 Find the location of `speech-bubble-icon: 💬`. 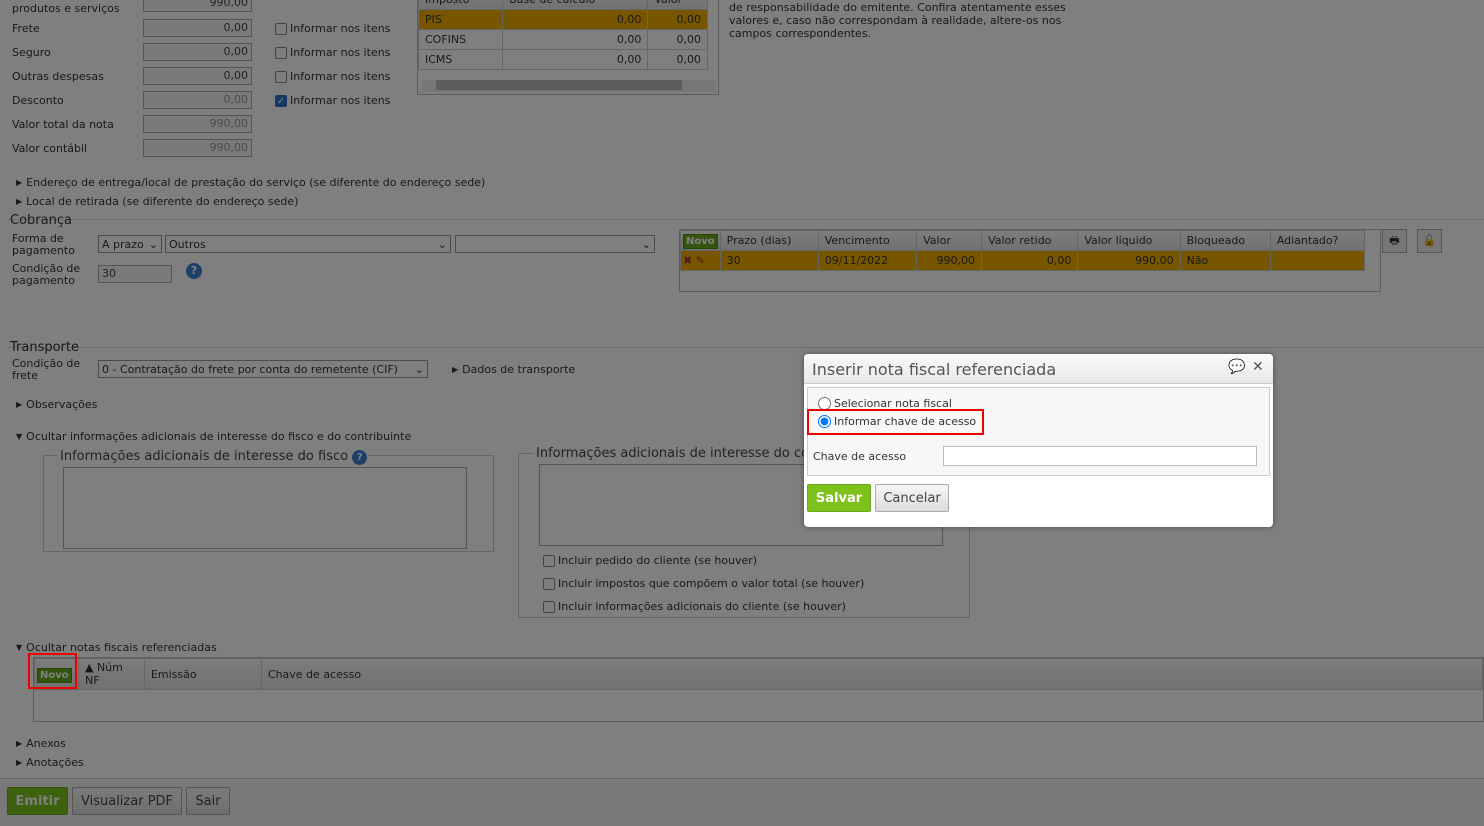

speech-bubble-icon: 💬 is located at coordinates (1236, 367).